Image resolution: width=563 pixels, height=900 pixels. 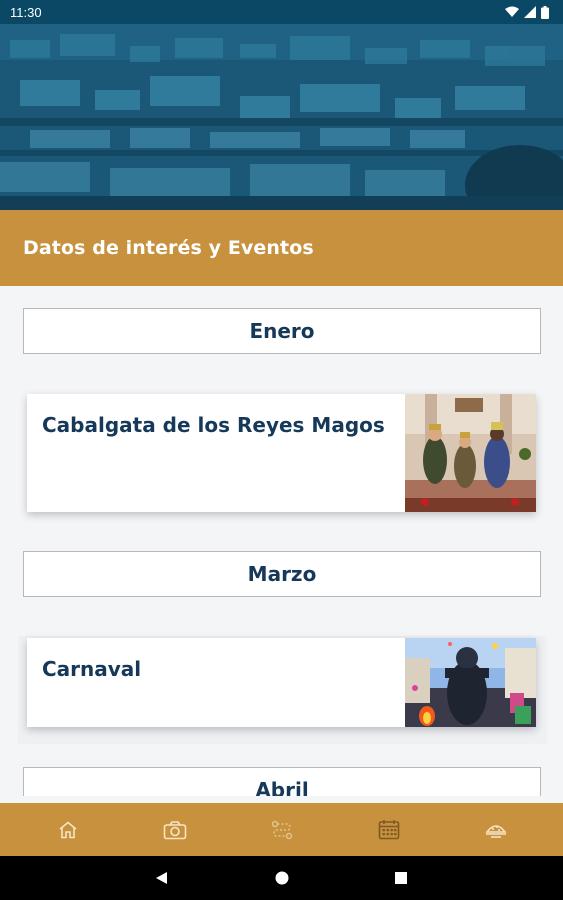 I want to click on nav-calendar, so click(x=389, y=829).